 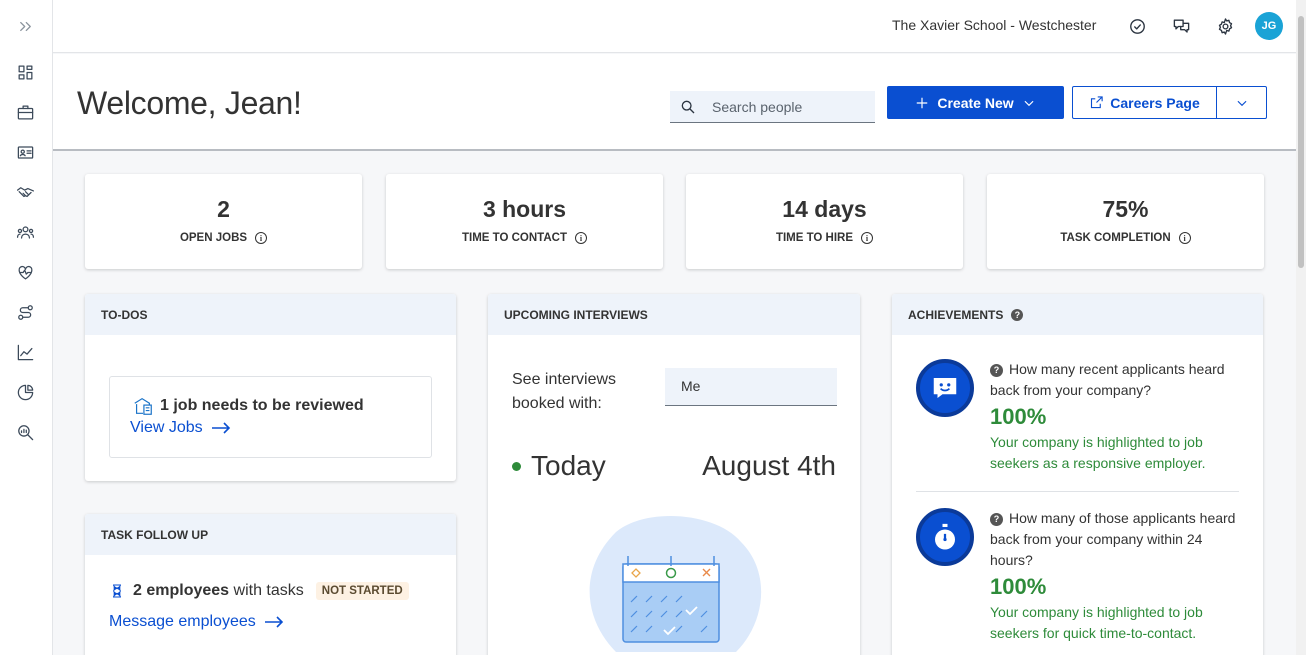 I want to click on stat-label: OPEN JOBS, so click(x=213, y=238).